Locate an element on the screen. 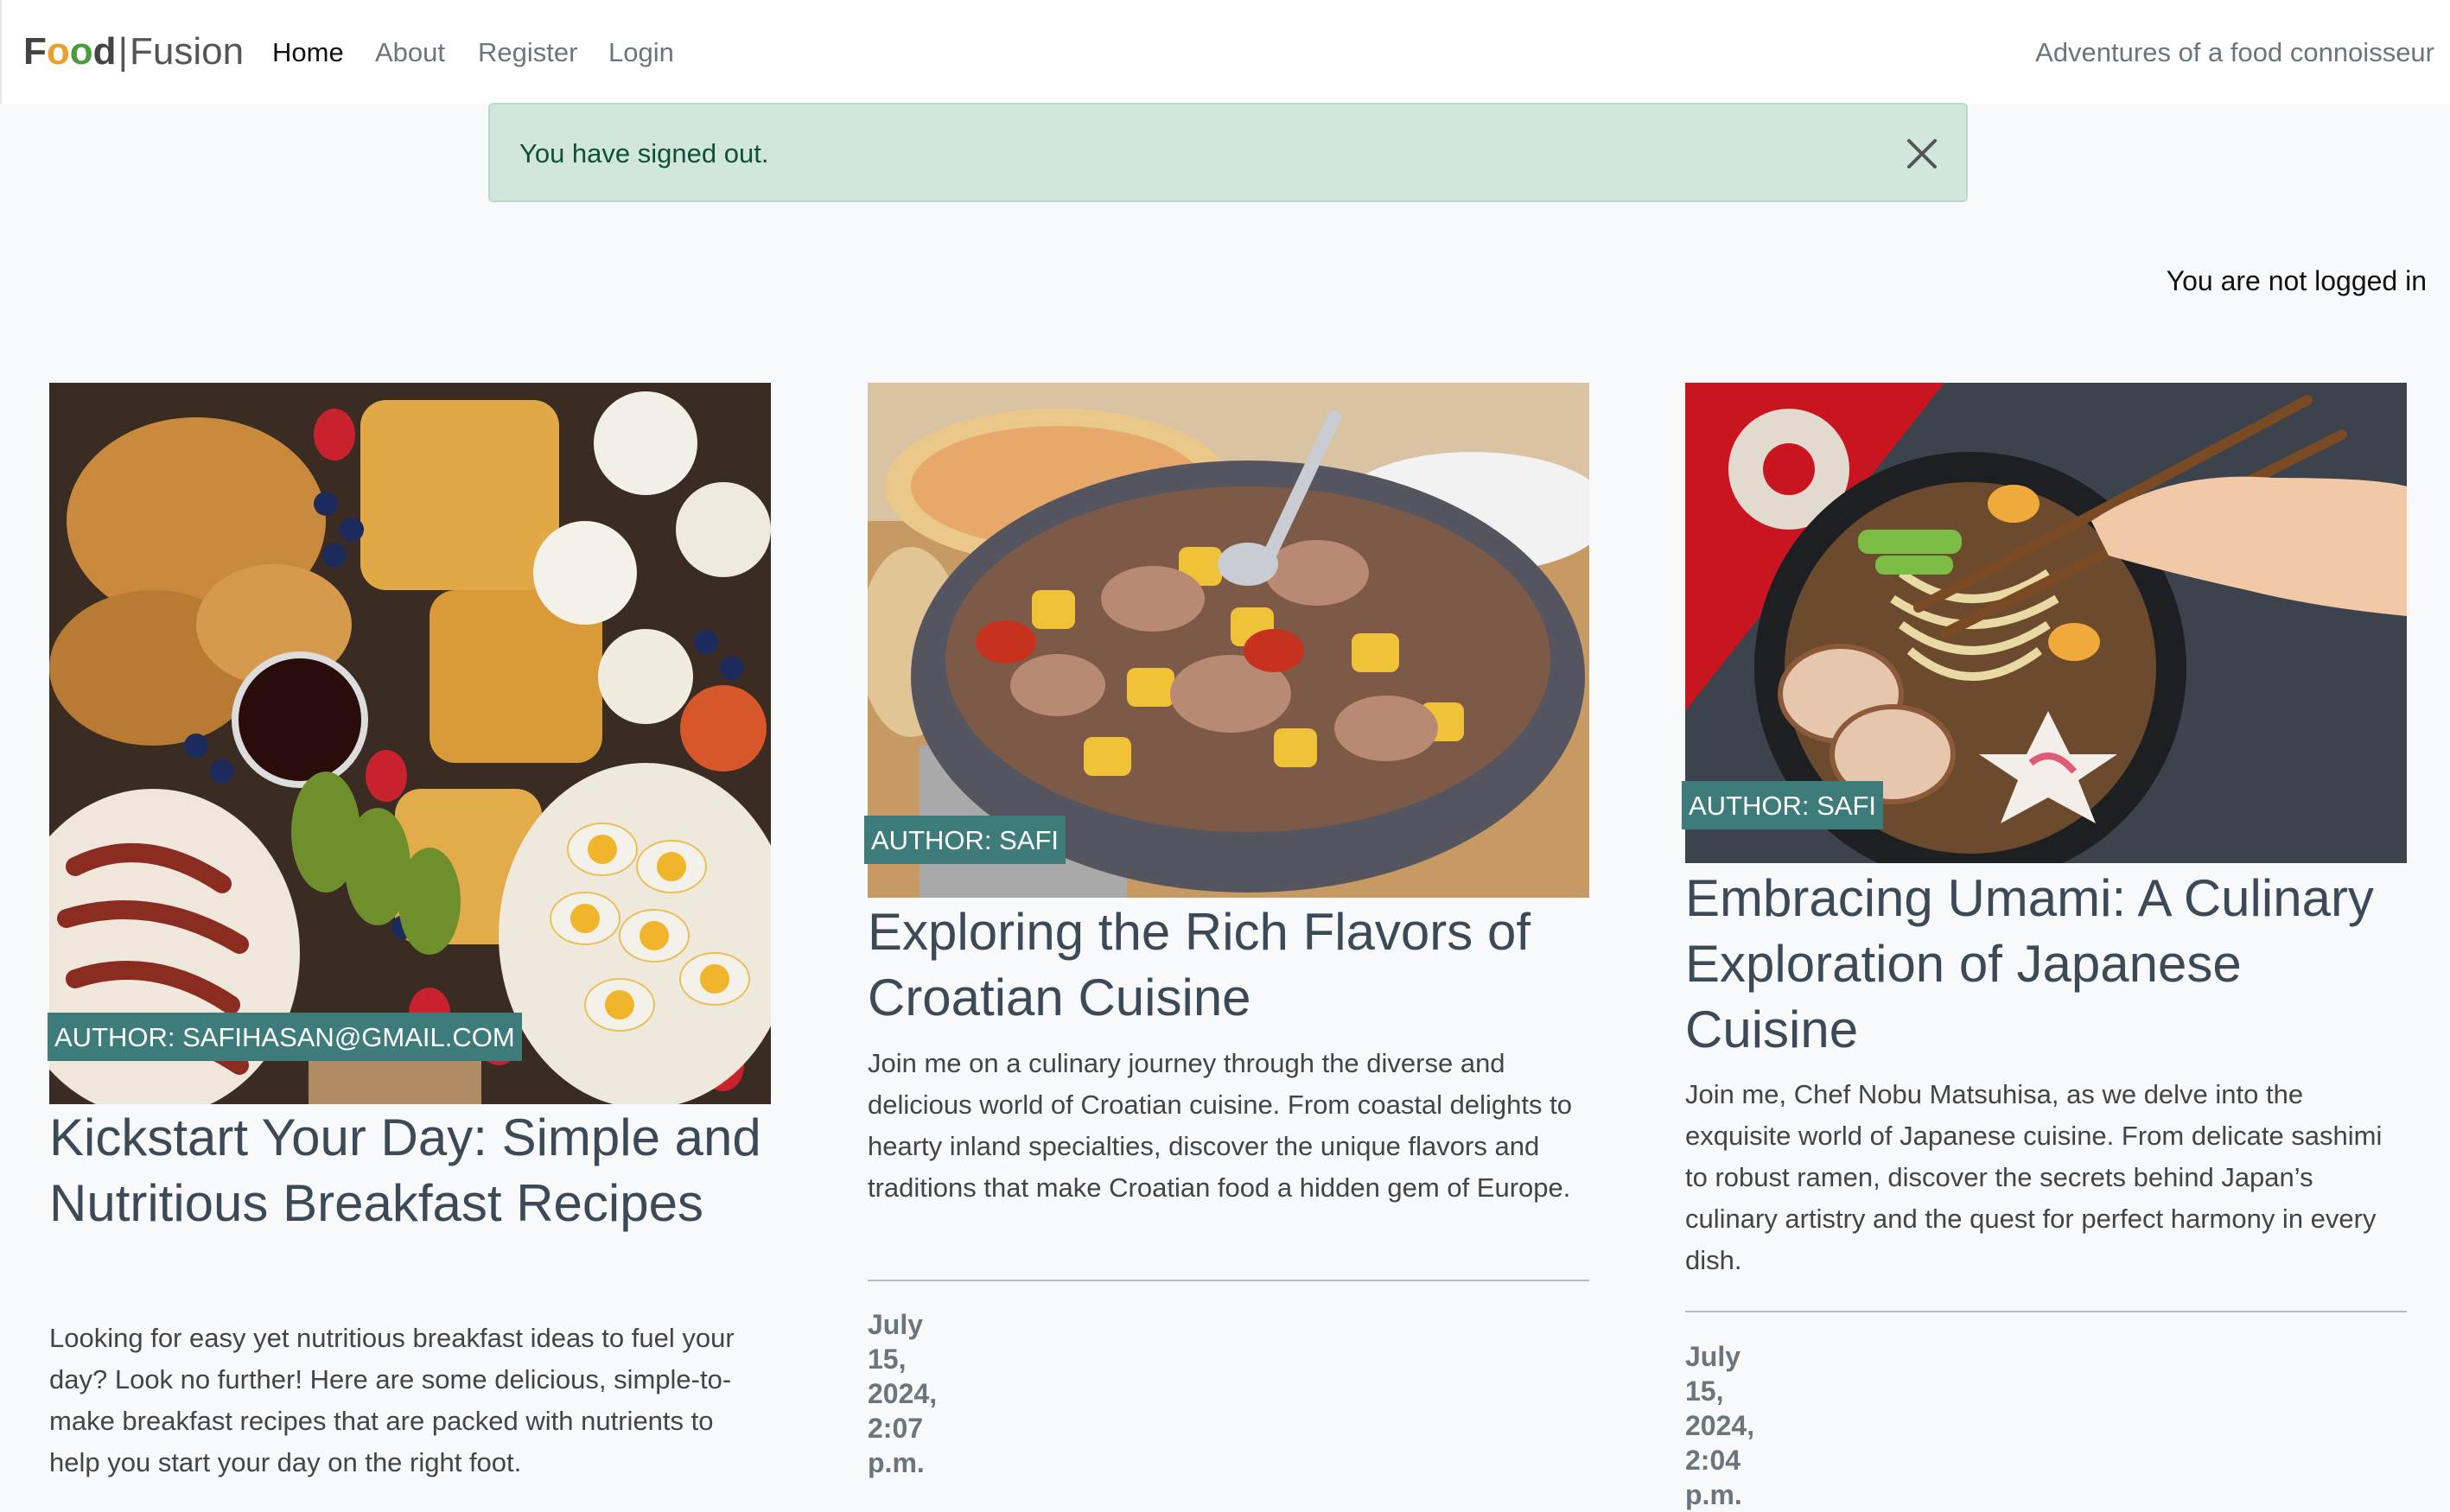  nav-link-register: Register is located at coordinates (527, 52).